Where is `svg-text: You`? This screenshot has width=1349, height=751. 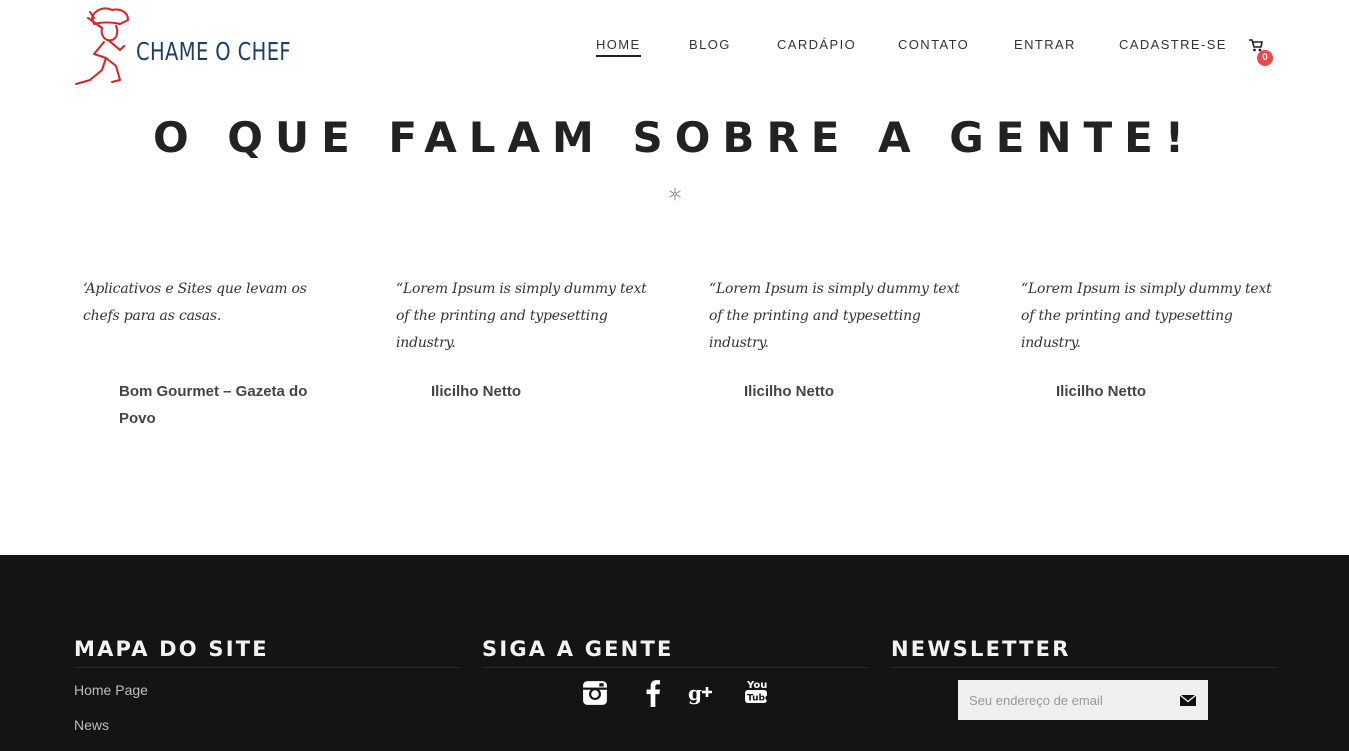
svg-text: You is located at coordinates (756, 685).